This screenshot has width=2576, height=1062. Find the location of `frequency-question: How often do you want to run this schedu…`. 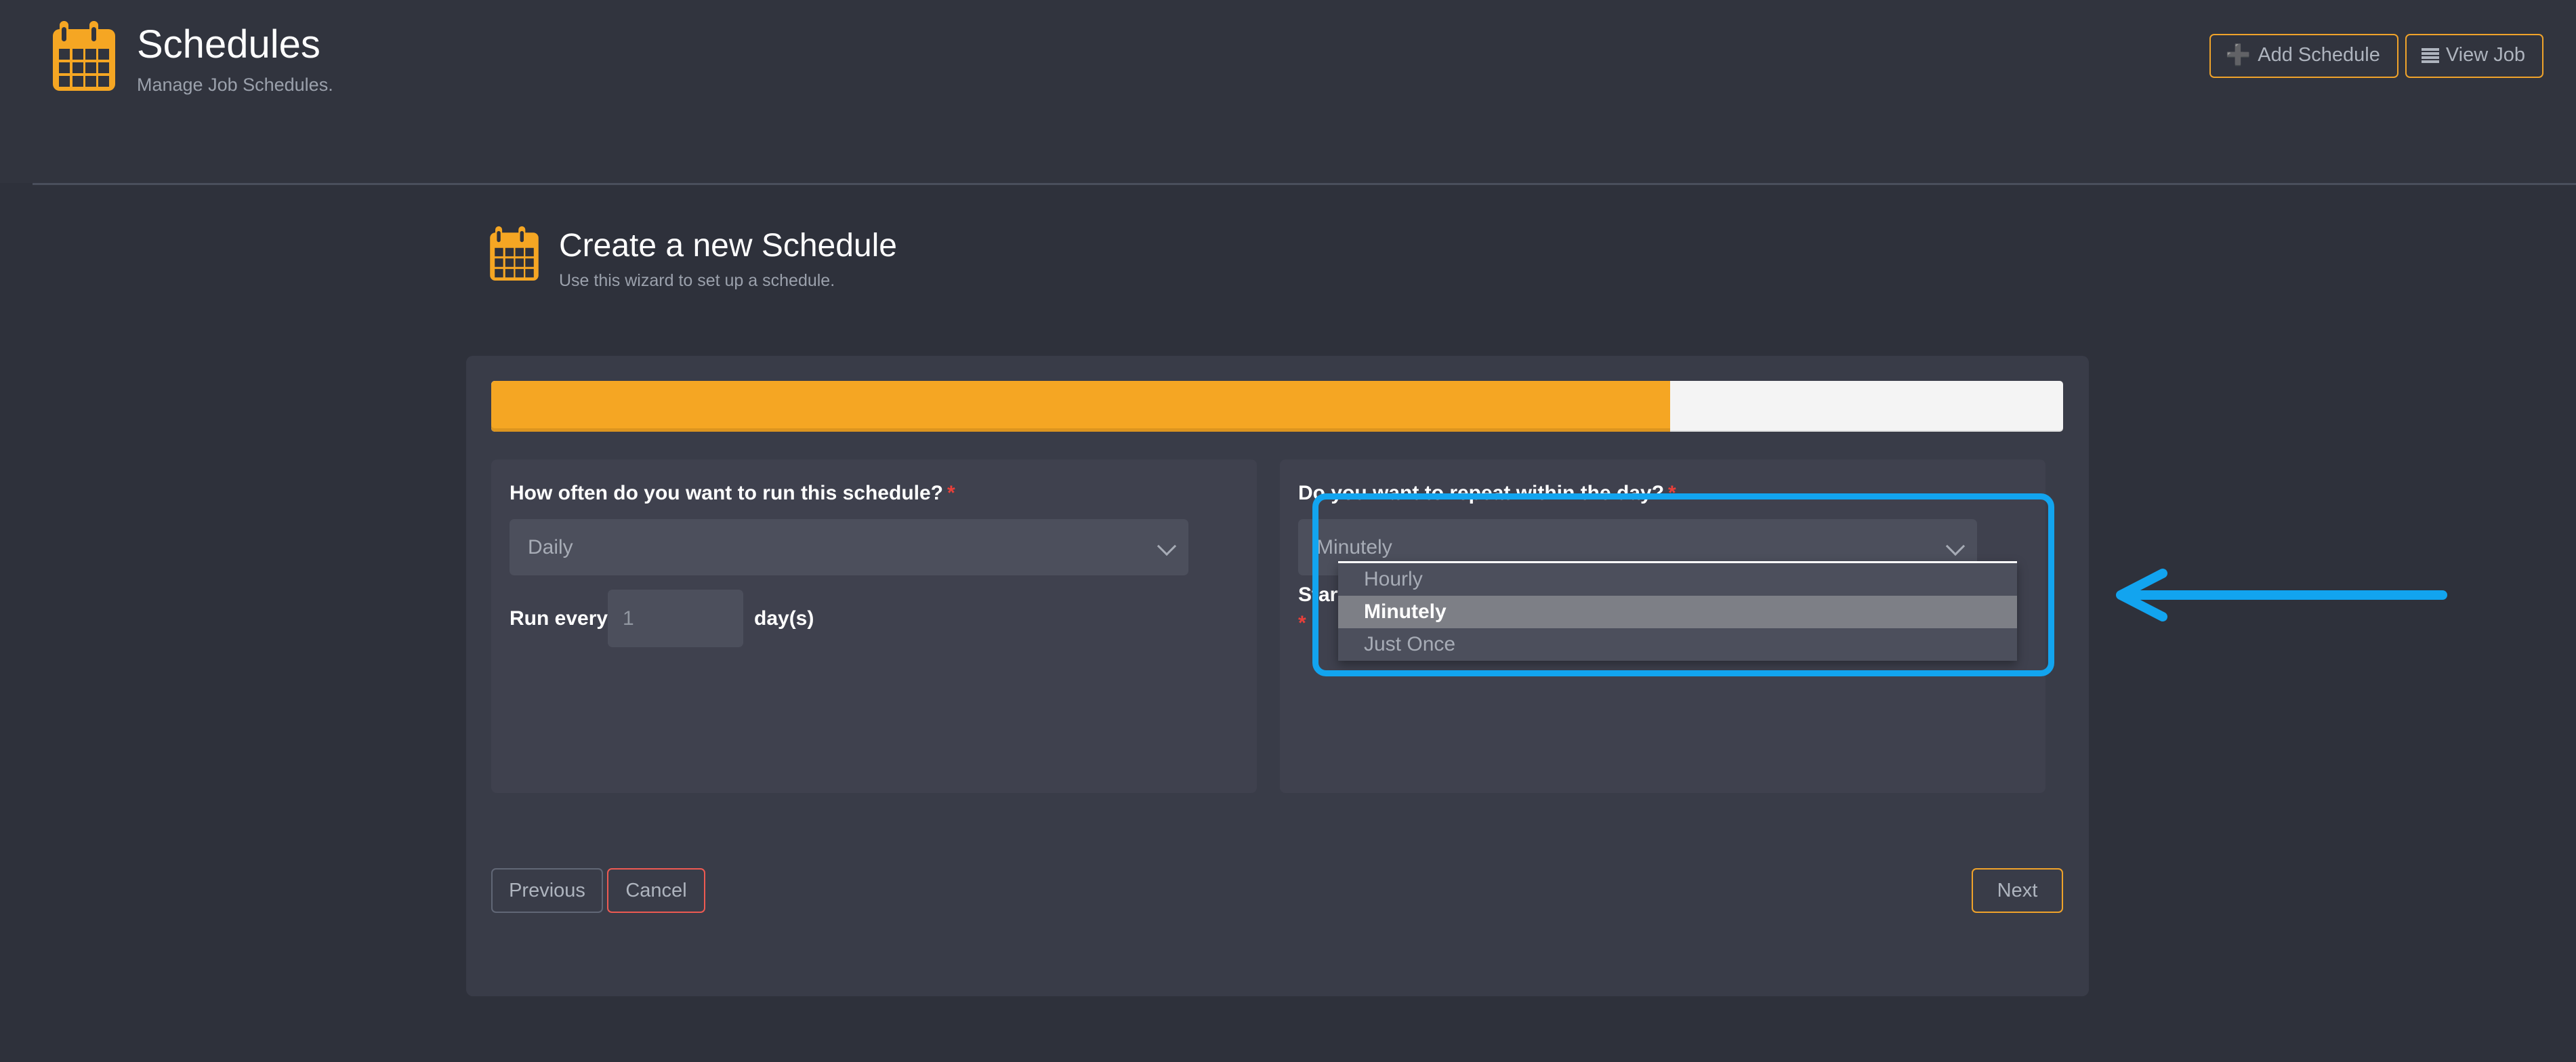

frequency-question: How often do you want to run this schedu… is located at coordinates (732, 493).